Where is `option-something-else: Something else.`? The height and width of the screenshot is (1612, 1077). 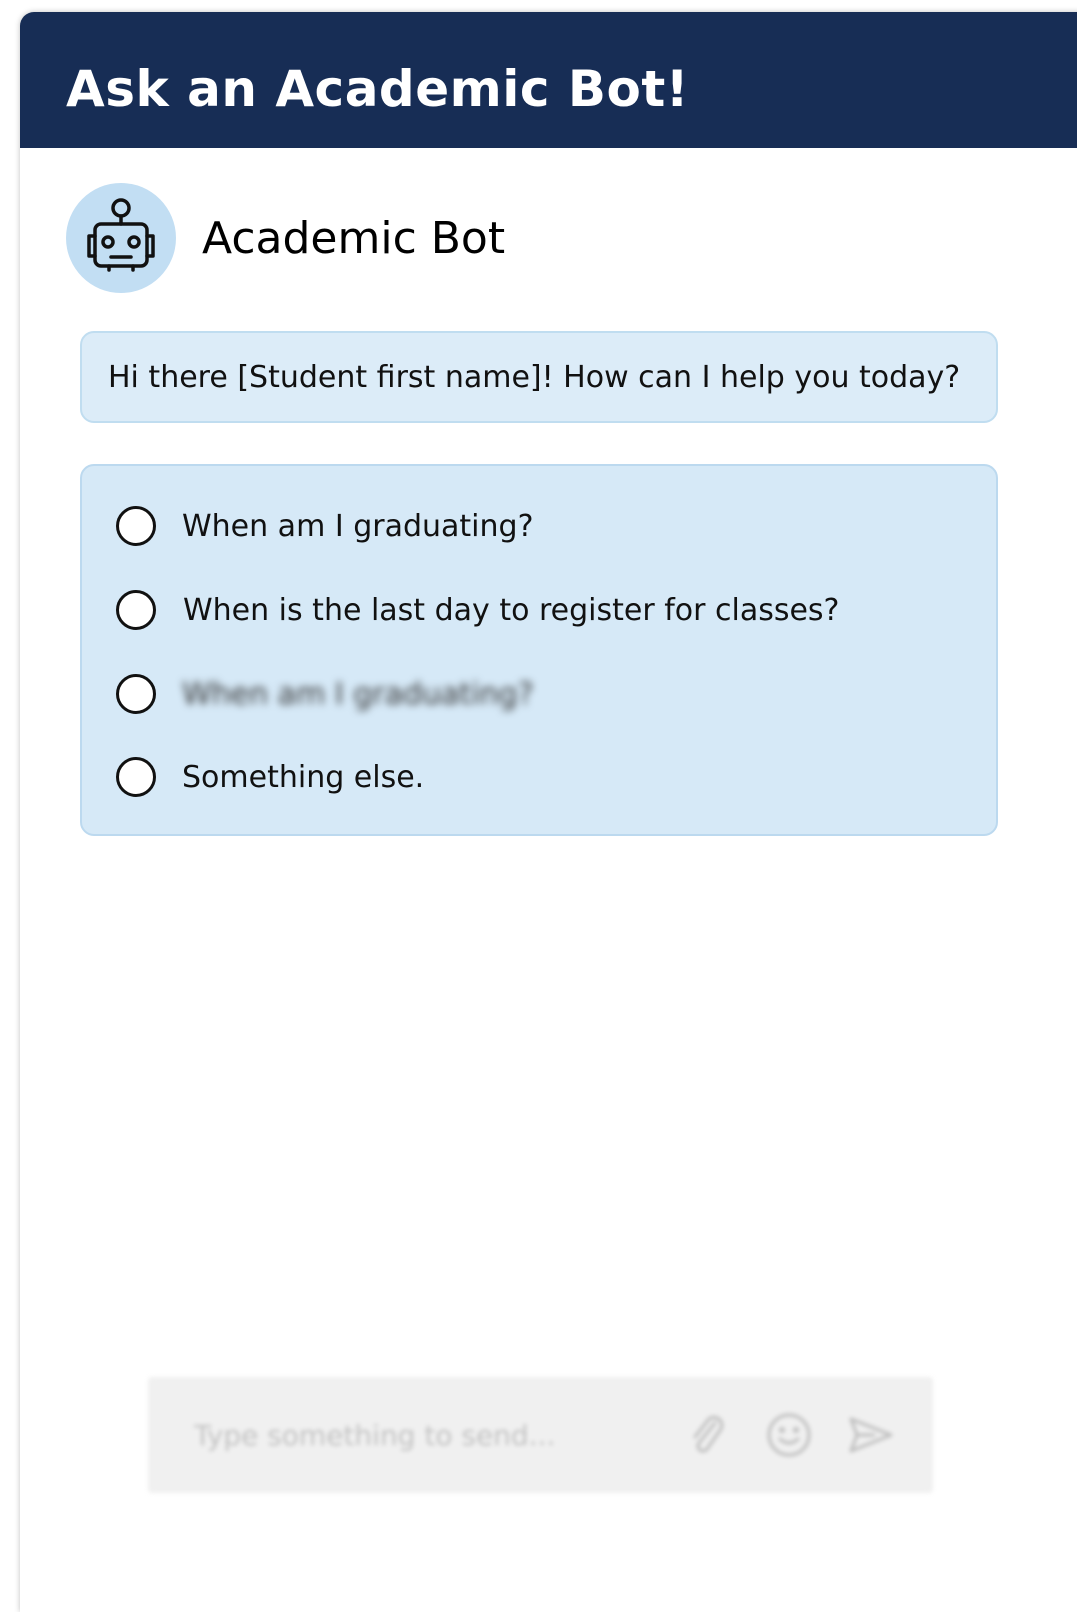 option-something-else: Something else. is located at coordinates (270, 777).